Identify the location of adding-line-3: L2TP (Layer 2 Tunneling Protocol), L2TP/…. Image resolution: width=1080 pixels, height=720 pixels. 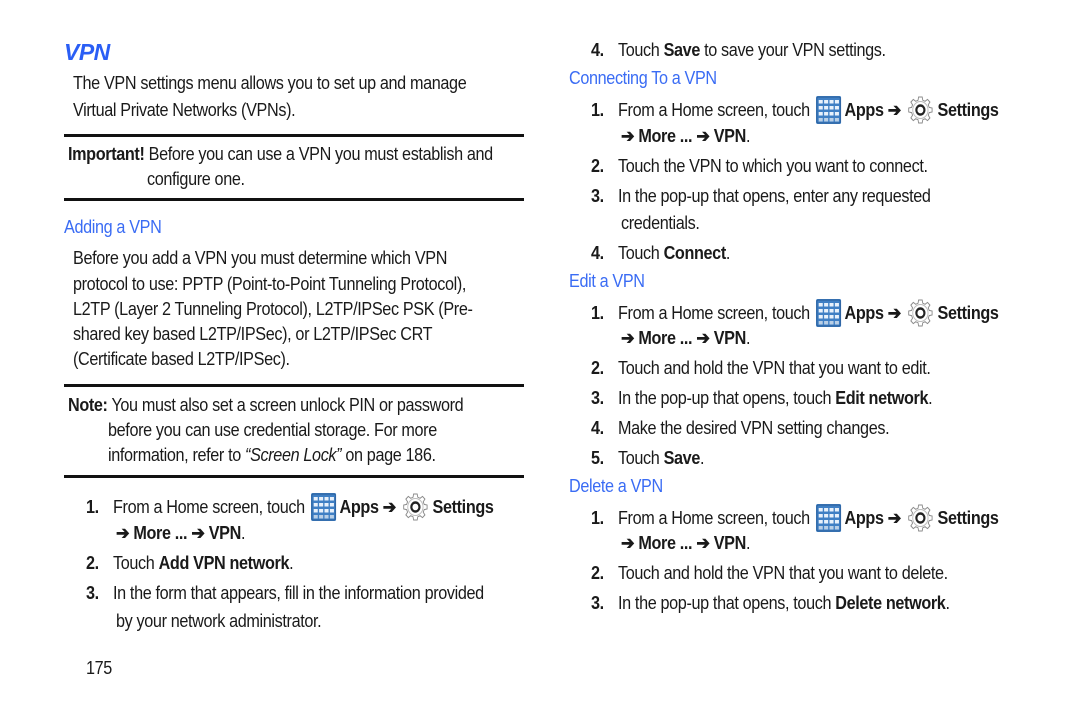
(273, 309).